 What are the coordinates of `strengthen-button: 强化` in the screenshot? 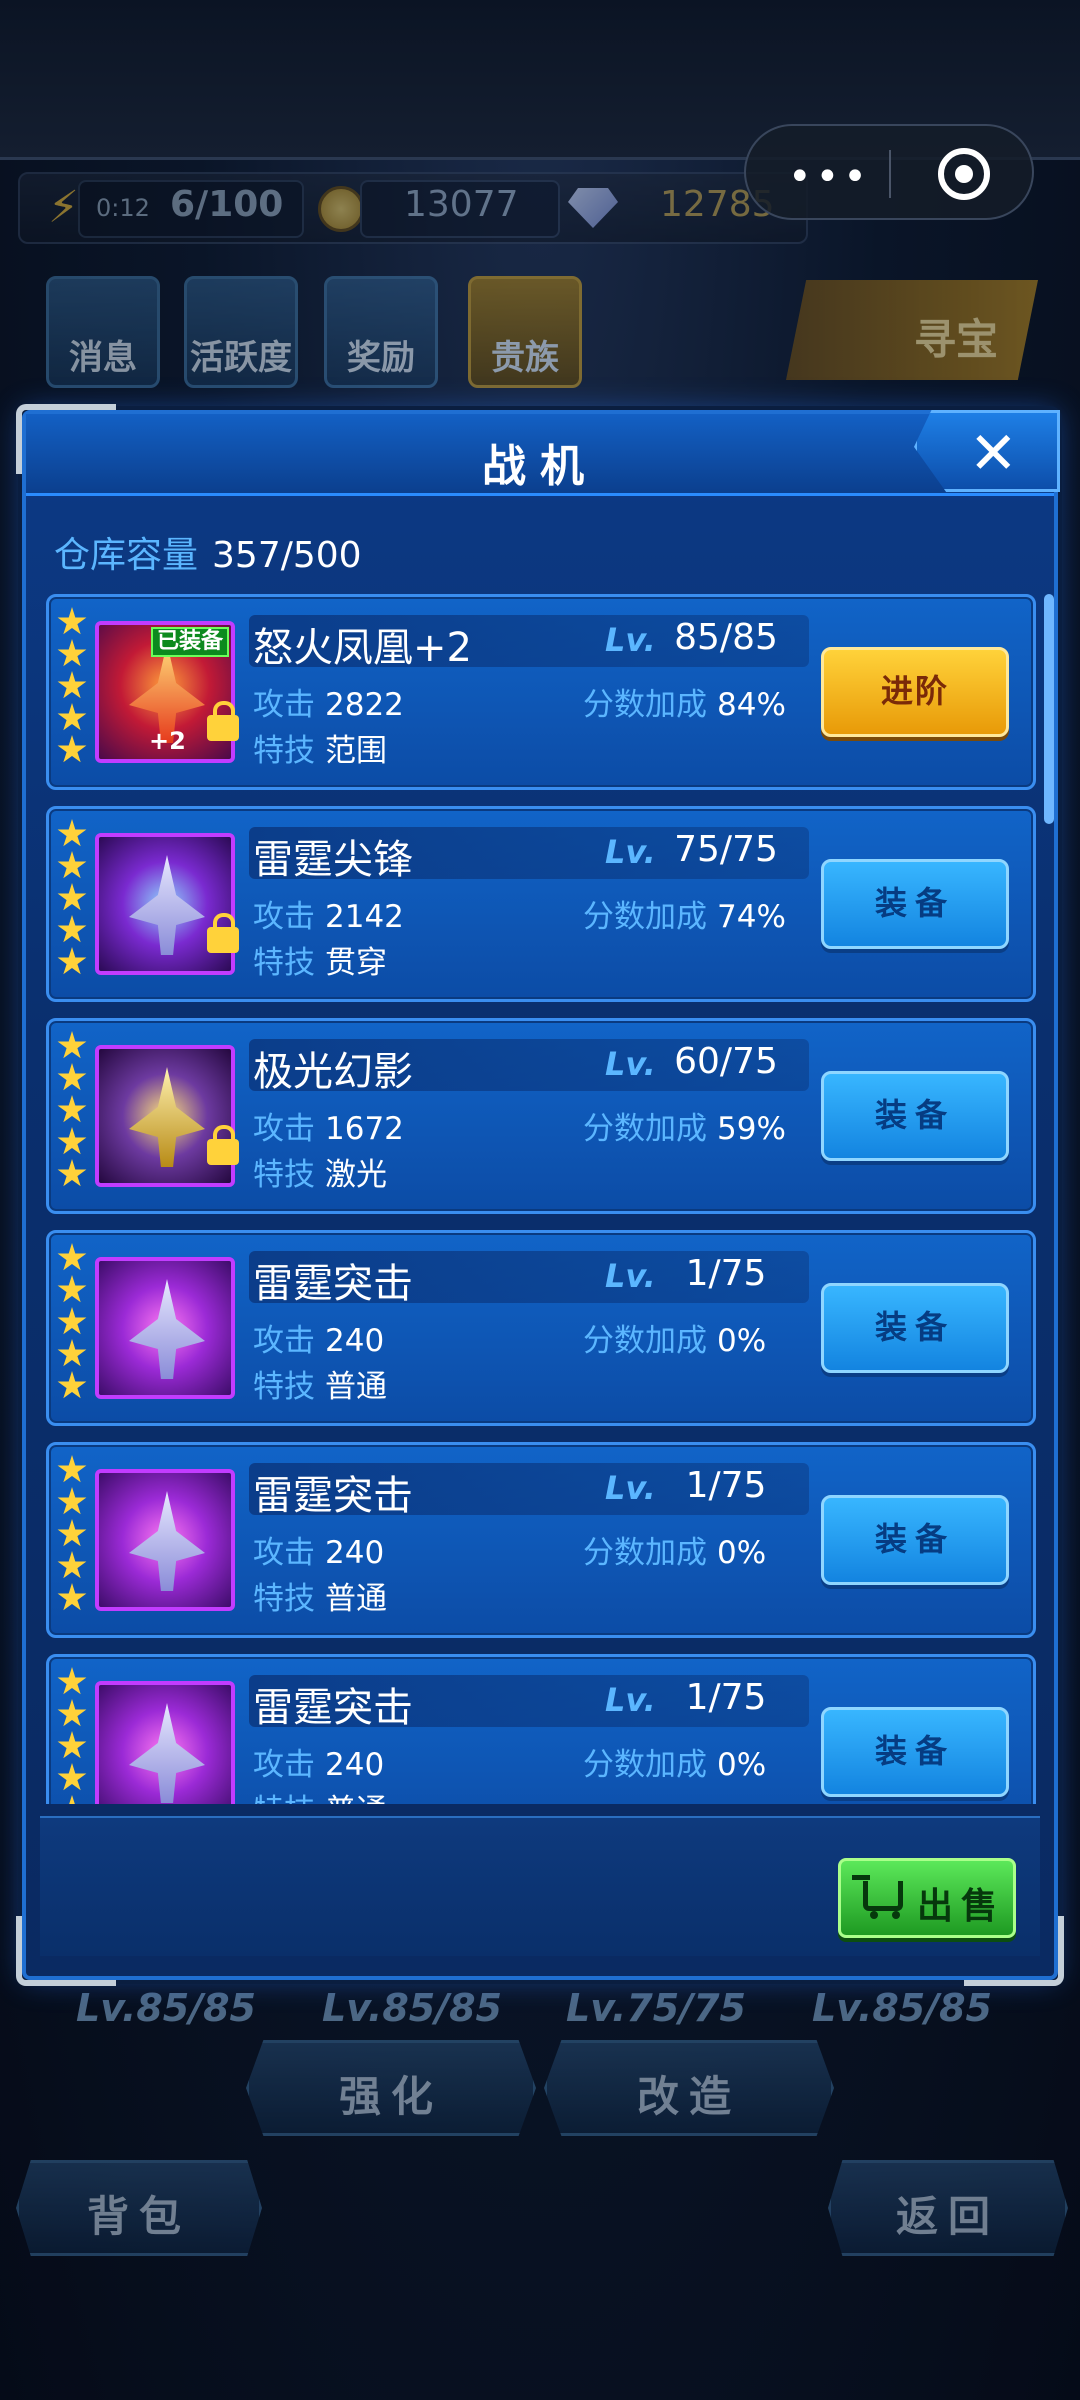 It's located at (391, 2088).